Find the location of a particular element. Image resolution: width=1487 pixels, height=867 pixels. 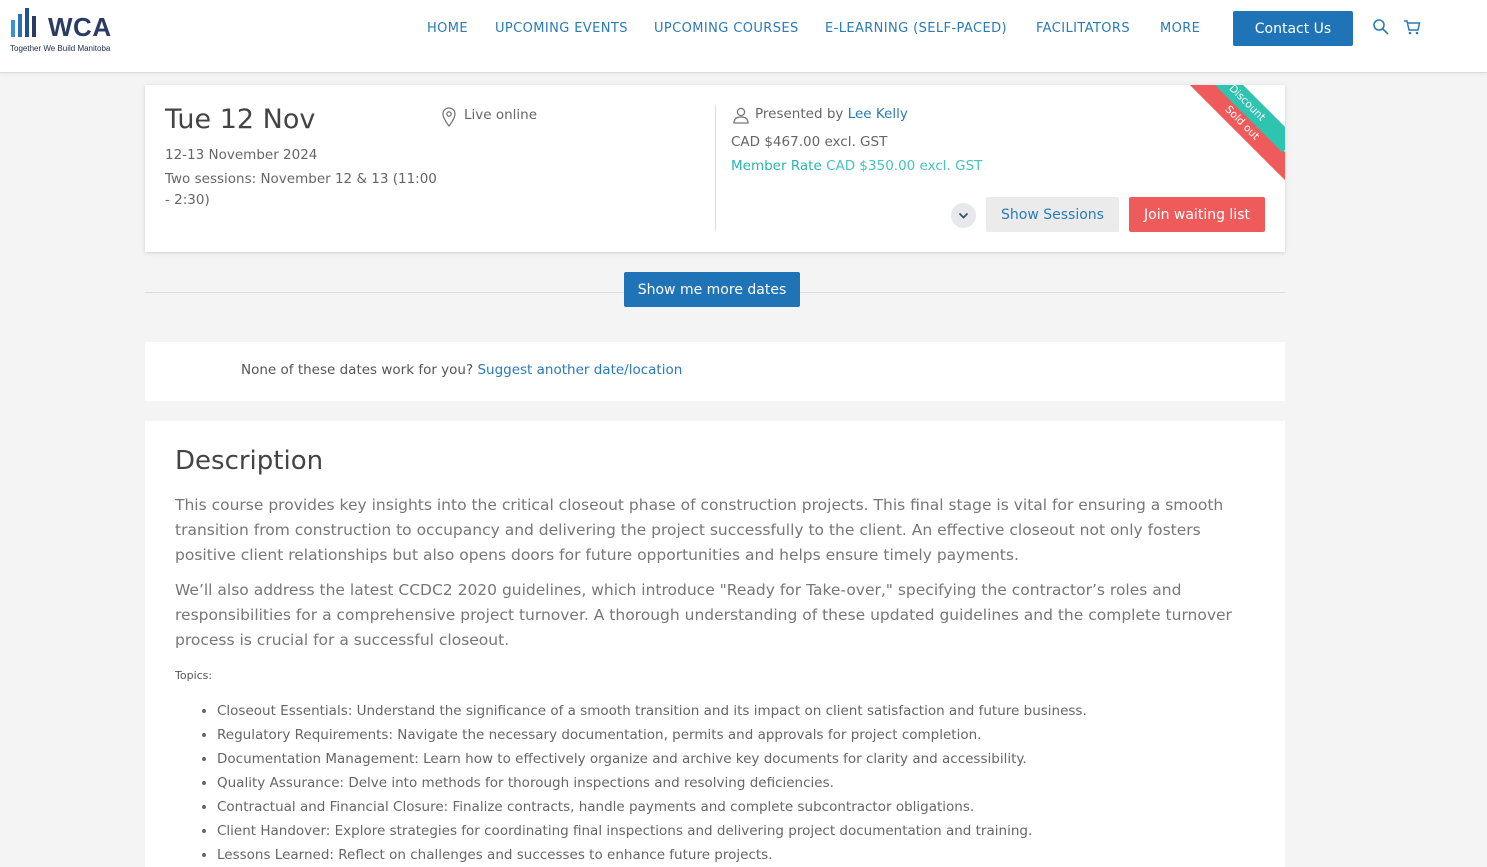

presenter-link: Lee Kelly is located at coordinates (878, 114).